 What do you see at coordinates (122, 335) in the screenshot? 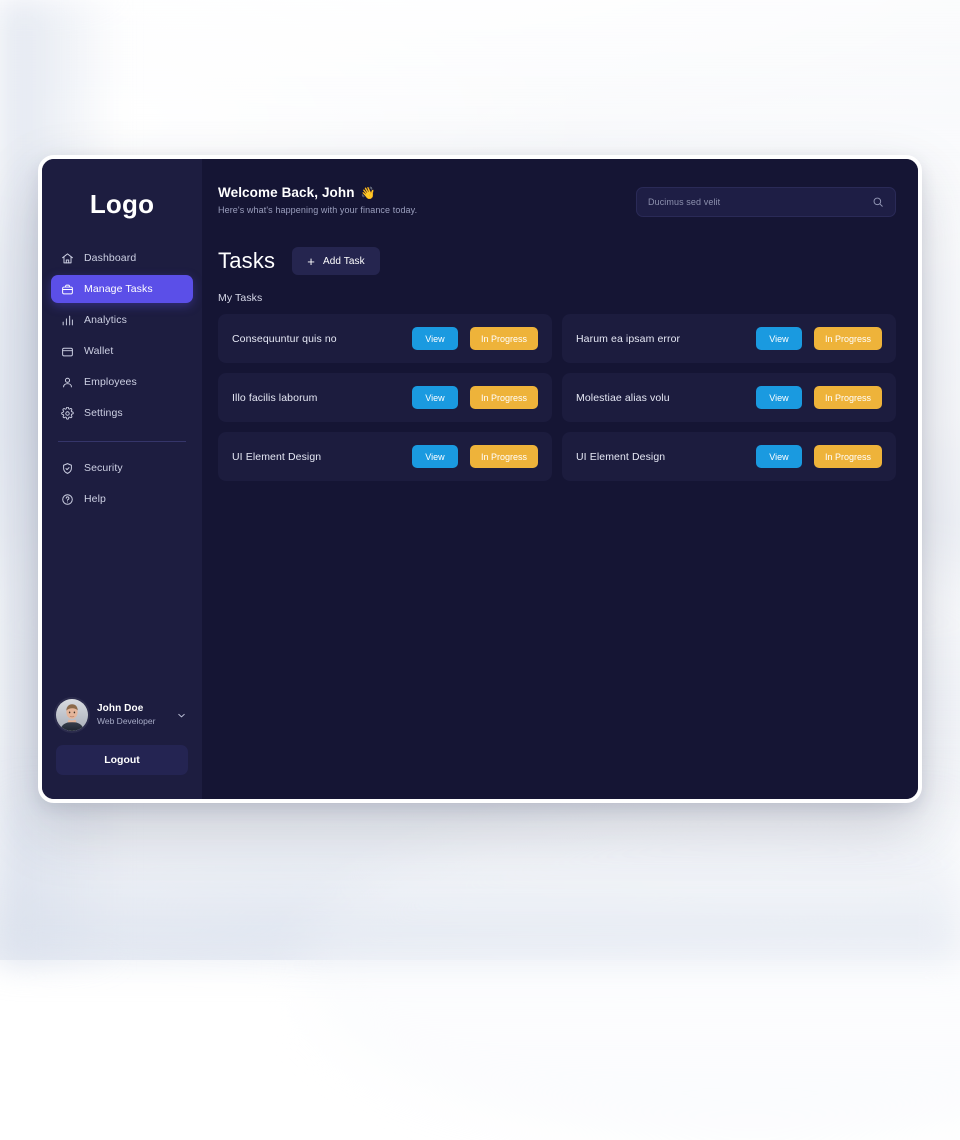
I see `primary-navigation: Dashboard Manage Tasks Analytics` at bounding box center [122, 335].